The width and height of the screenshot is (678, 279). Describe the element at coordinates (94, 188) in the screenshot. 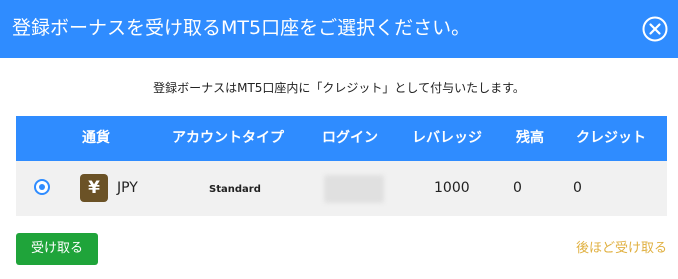

I see `yen-icon: ¥` at that location.